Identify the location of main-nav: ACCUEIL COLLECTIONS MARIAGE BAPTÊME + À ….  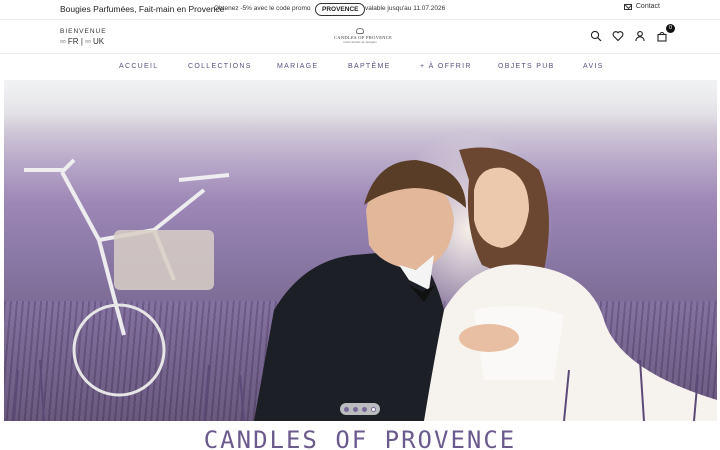
(360, 67).